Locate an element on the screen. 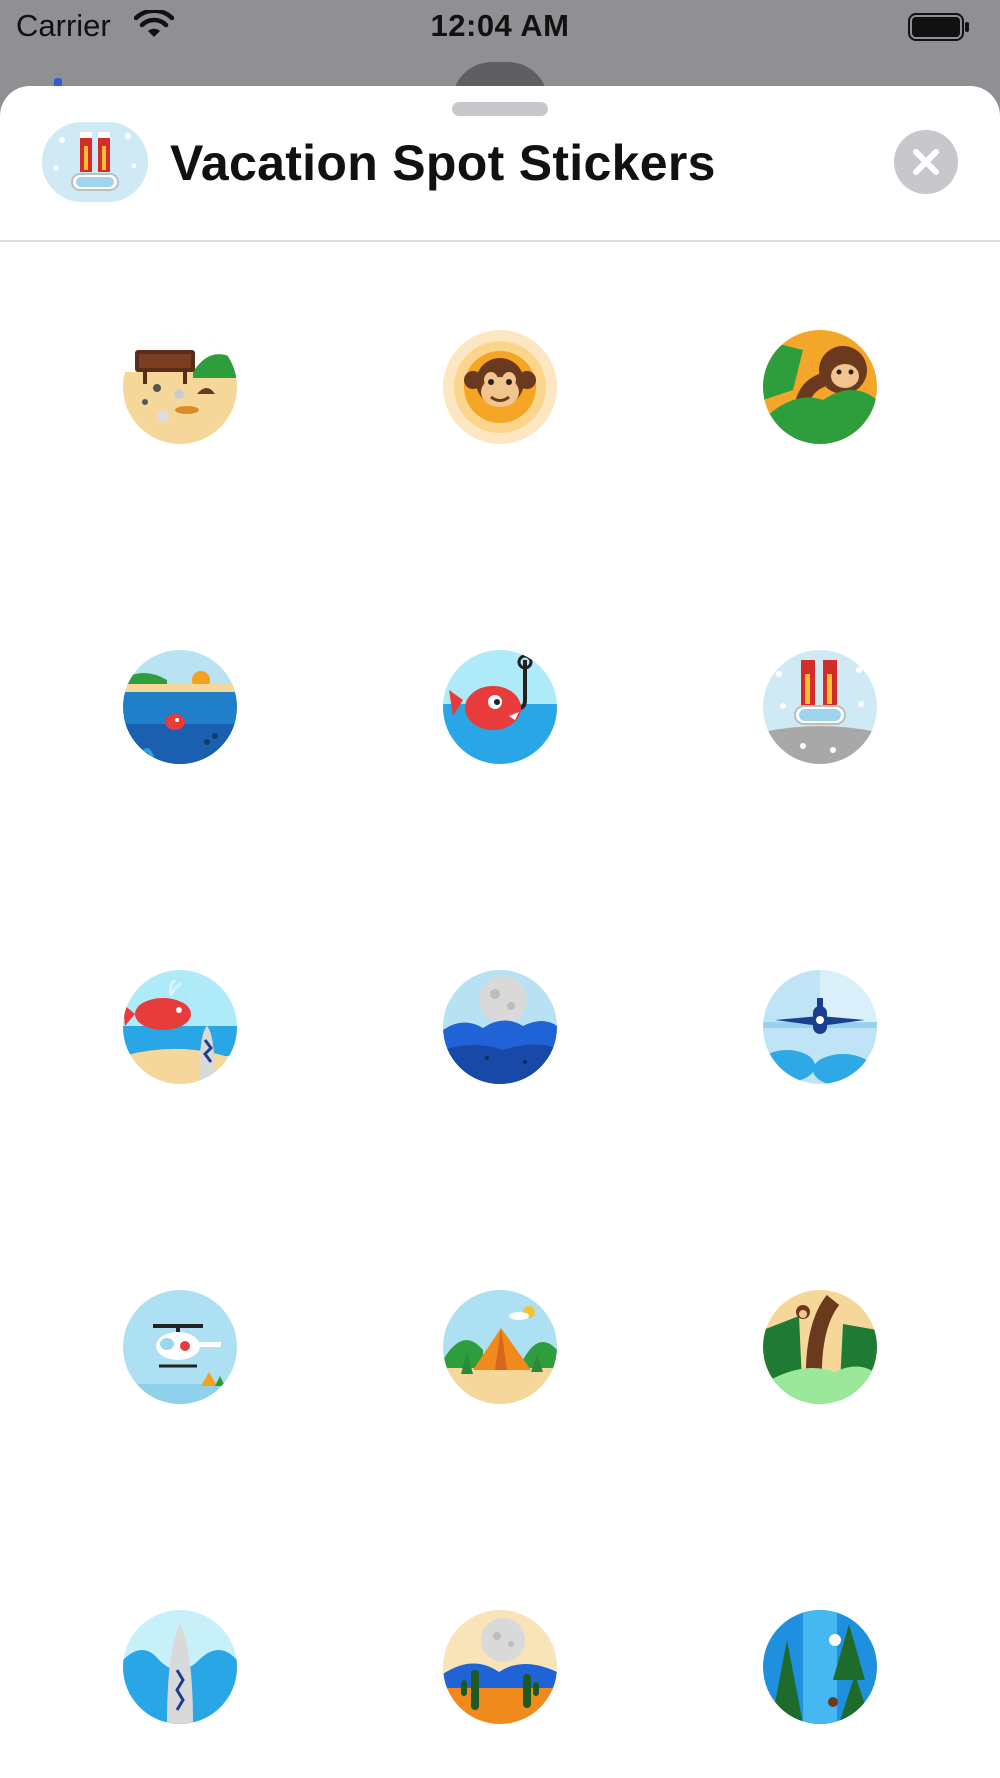 The width and height of the screenshot is (1000, 1778). fish-on-hook-sticker is located at coordinates (500, 707).